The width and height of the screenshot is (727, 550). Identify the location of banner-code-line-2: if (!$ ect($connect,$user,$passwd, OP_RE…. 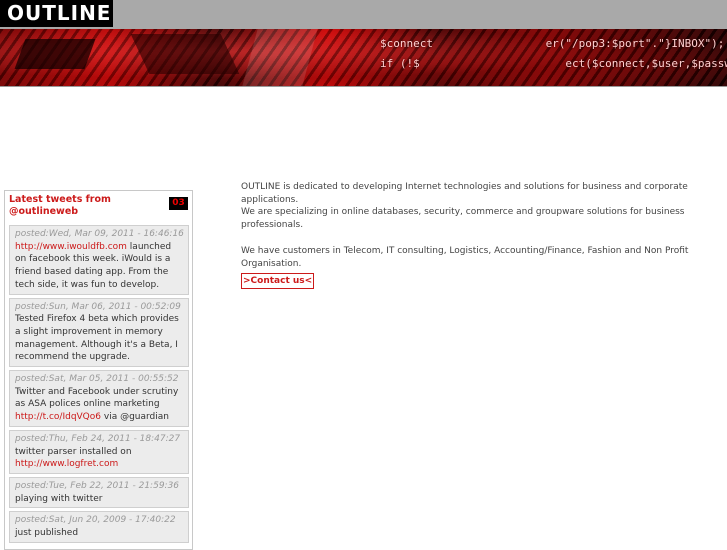
(553, 63).